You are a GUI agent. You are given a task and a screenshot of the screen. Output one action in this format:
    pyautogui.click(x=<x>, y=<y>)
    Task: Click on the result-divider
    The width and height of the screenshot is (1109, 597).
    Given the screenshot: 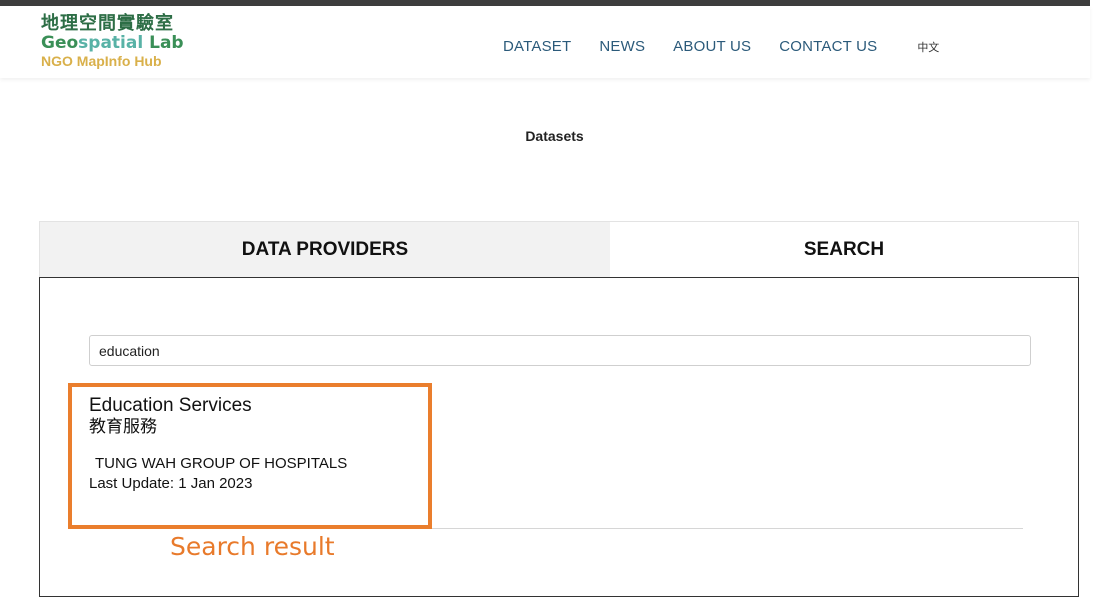 What is the action you would take?
    pyautogui.click(x=721, y=528)
    